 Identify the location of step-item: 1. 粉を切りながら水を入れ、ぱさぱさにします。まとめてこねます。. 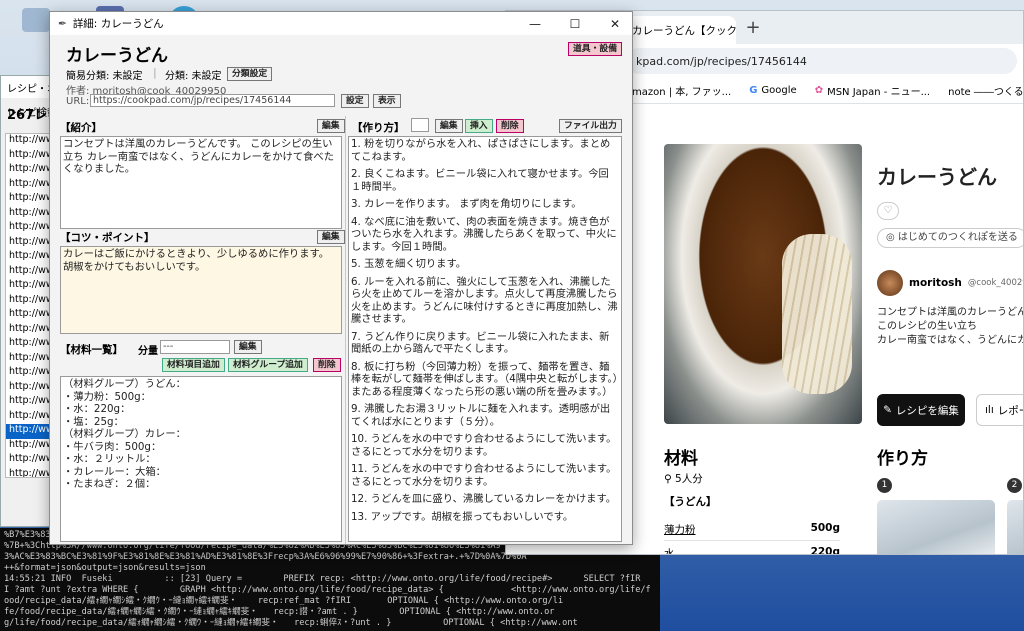
(481, 150).